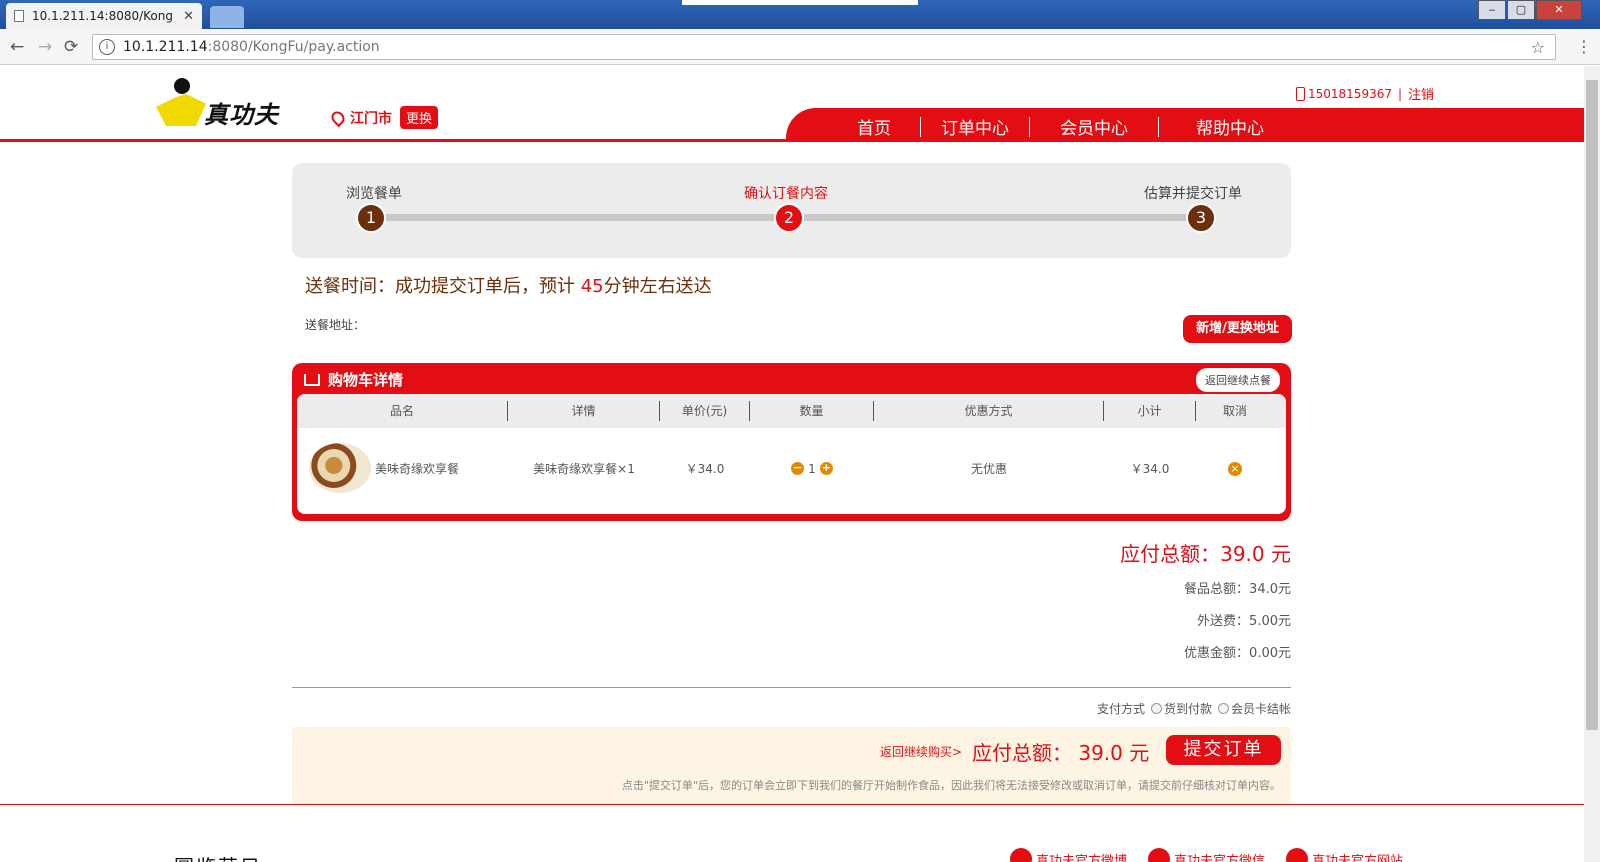 The width and height of the screenshot is (1600, 862). I want to click on member-card-radio, so click(1223, 708).